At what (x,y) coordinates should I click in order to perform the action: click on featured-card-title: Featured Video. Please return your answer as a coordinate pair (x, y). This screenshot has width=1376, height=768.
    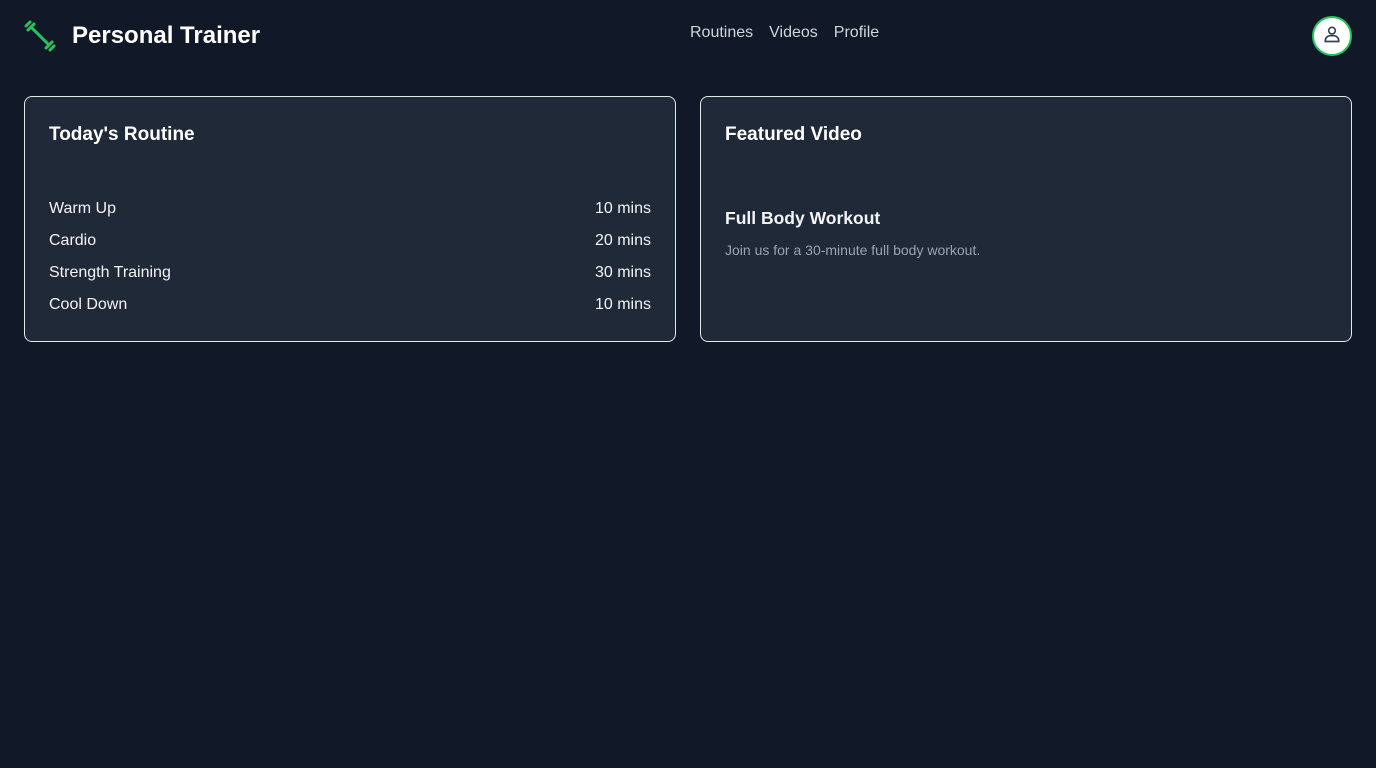
    Looking at the image, I should click on (793, 134).